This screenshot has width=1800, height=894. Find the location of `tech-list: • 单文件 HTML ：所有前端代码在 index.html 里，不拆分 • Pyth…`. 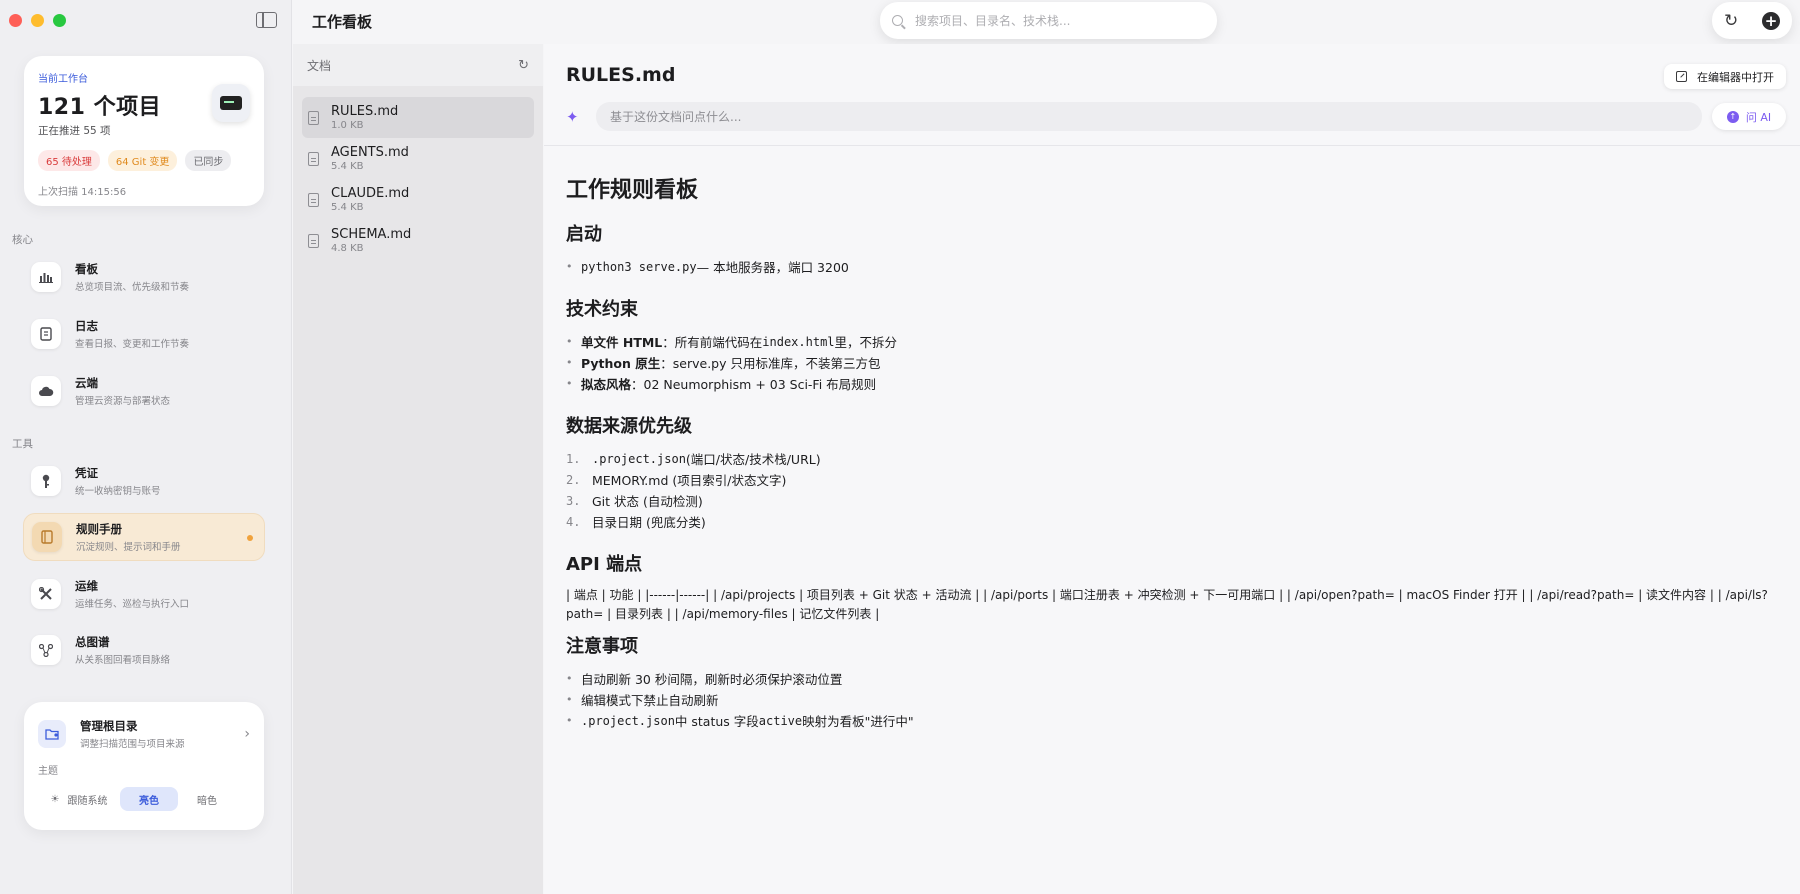

tech-list: • 单文件 HTML ：所有前端代码在 index.html 里，不拆分 • Pyth… is located at coordinates (1176, 362).